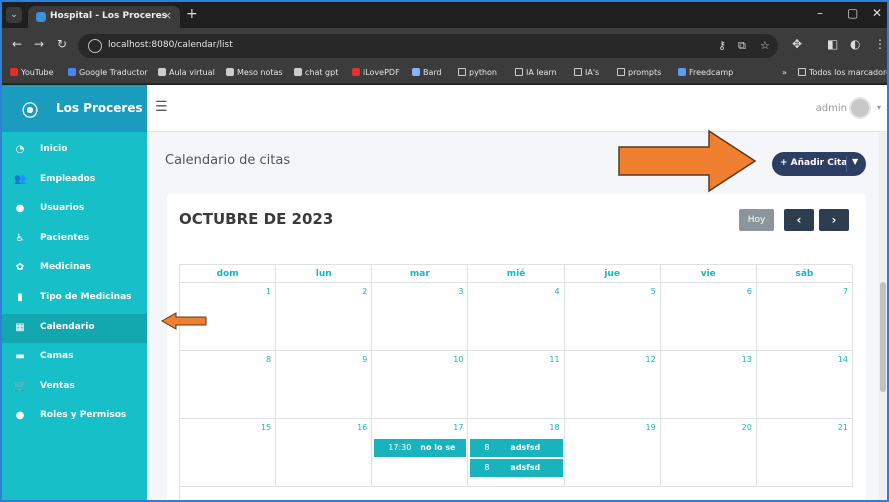  Describe the element at coordinates (316, 72) in the screenshot. I see `bookmark-item: chat gpt` at that location.